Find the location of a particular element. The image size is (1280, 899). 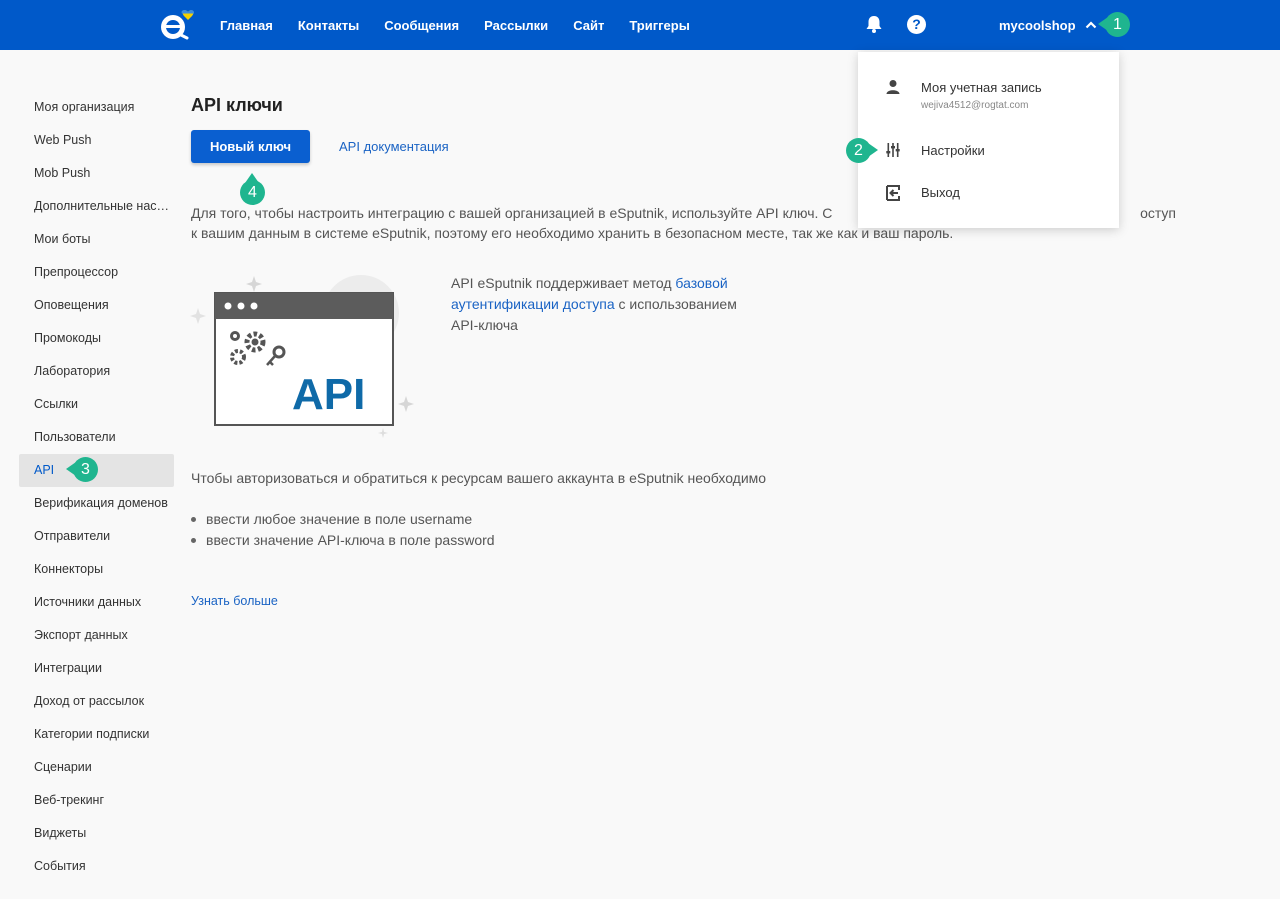

sidebar-item: Источники данных is located at coordinates (96, 602).